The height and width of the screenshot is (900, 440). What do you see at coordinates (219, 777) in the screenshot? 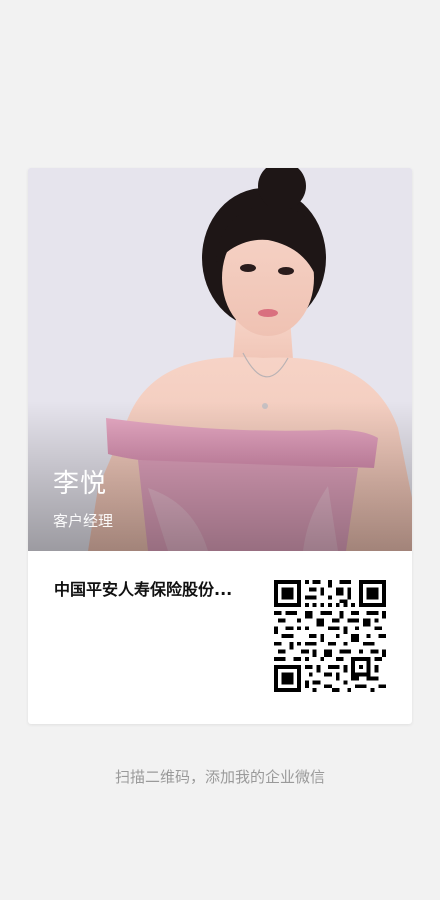
I see `scan-hint-text: 扫描二维码，添加我的企业微信` at bounding box center [219, 777].